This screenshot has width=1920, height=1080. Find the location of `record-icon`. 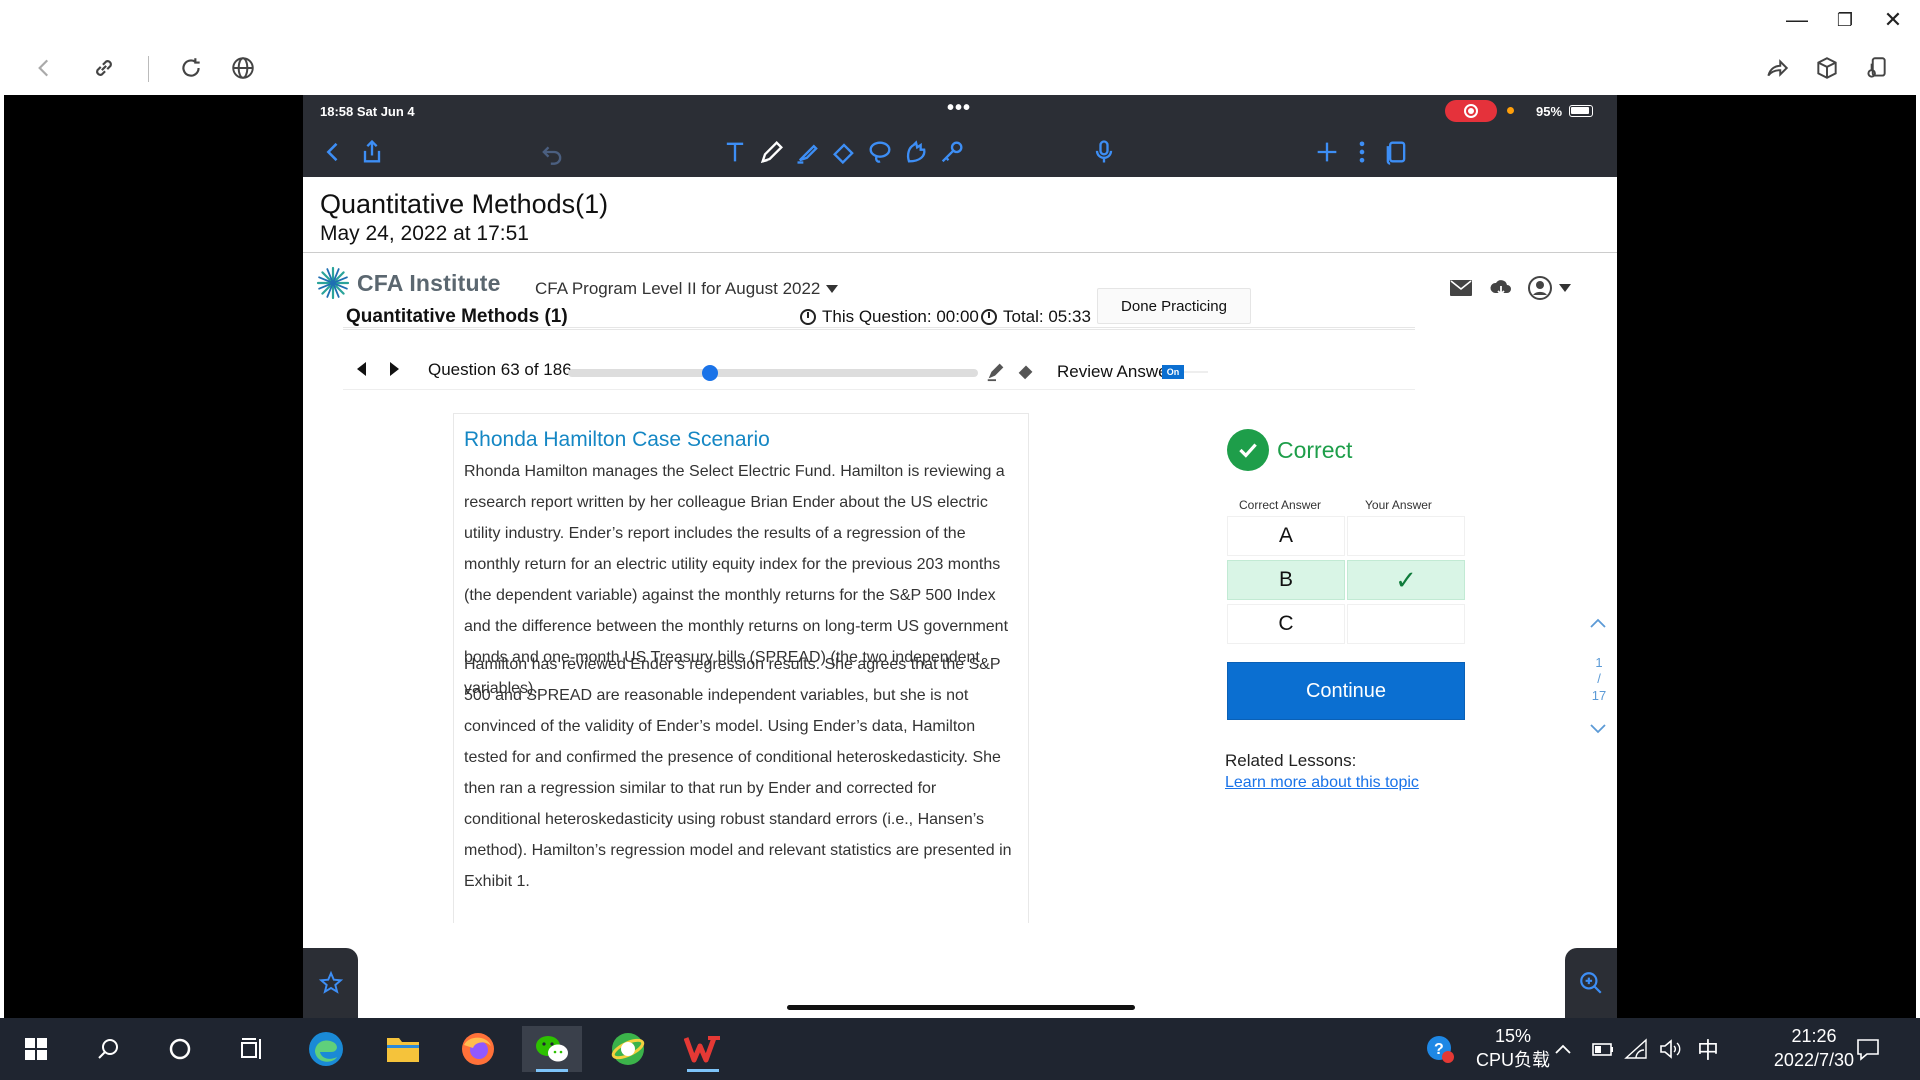

record-icon is located at coordinates (1471, 111).